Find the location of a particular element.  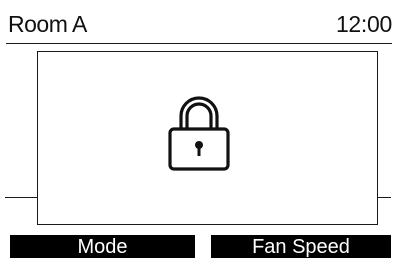

mode-button: Mode is located at coordinates (102, 246).